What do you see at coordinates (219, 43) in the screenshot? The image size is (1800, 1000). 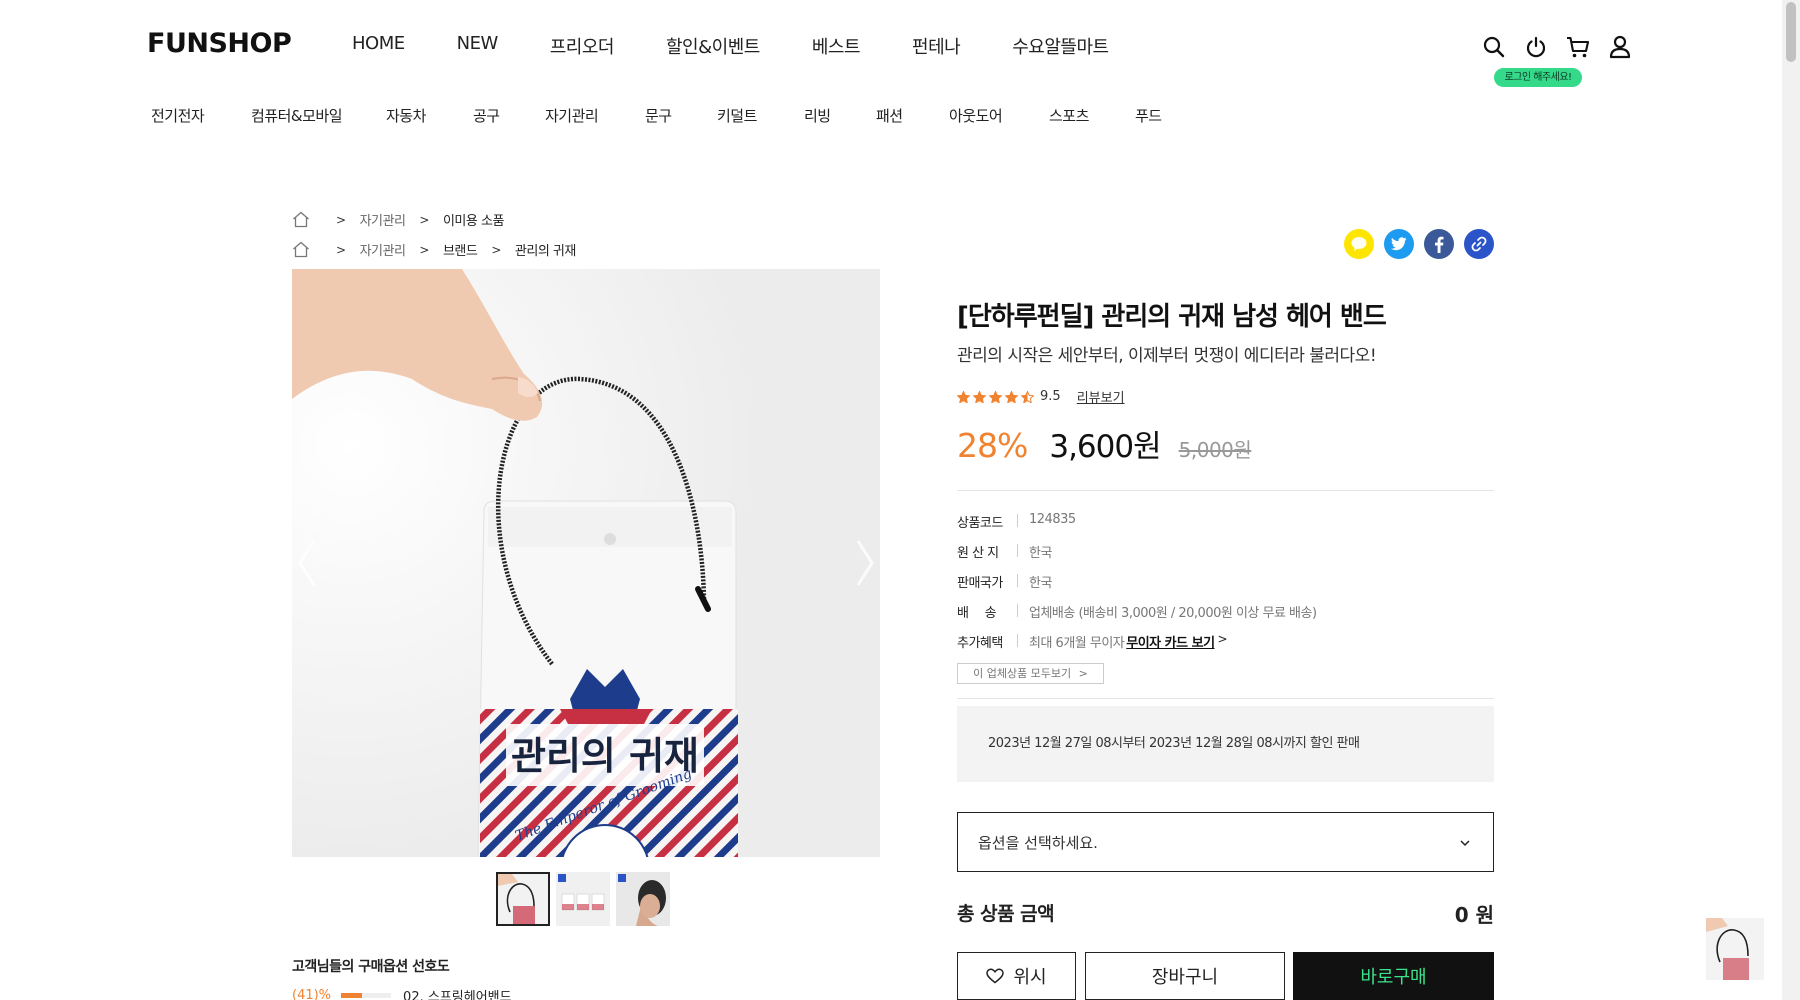 I see `site-logo: FUNSHOP` at bounding box center [219, 43].